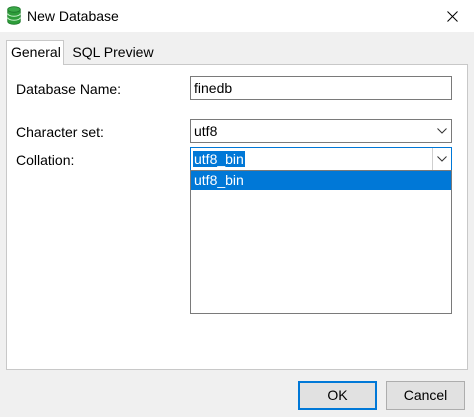 This screenshot has height=417, width=474. What do you see at coordinates (237, 52) in the screenshot?
I see `tab-bar: General SQL Preview` at bounding box center [237, 52].